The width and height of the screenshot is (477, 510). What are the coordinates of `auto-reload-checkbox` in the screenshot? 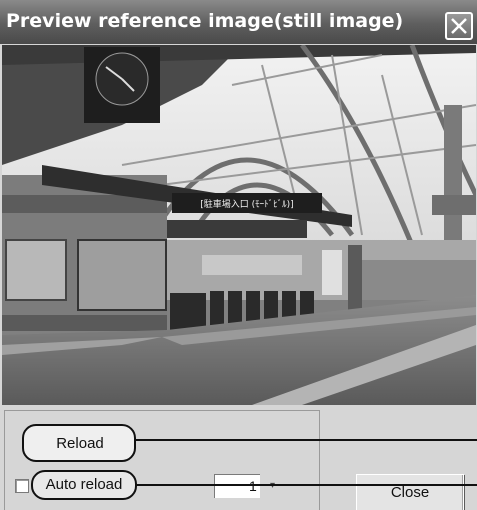 It's located at (22, 486).